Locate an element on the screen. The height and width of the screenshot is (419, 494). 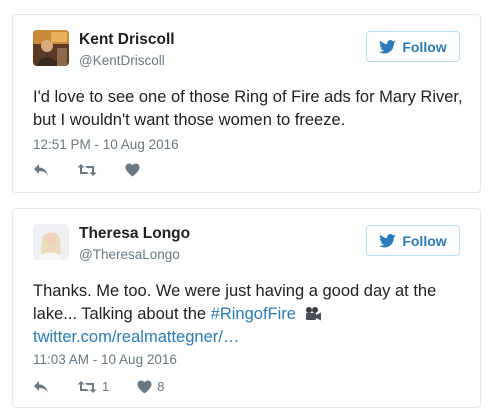
tweet-timestamp: 11:03 AM - 10 Aug 2016 is located at coordinates (105, 359).